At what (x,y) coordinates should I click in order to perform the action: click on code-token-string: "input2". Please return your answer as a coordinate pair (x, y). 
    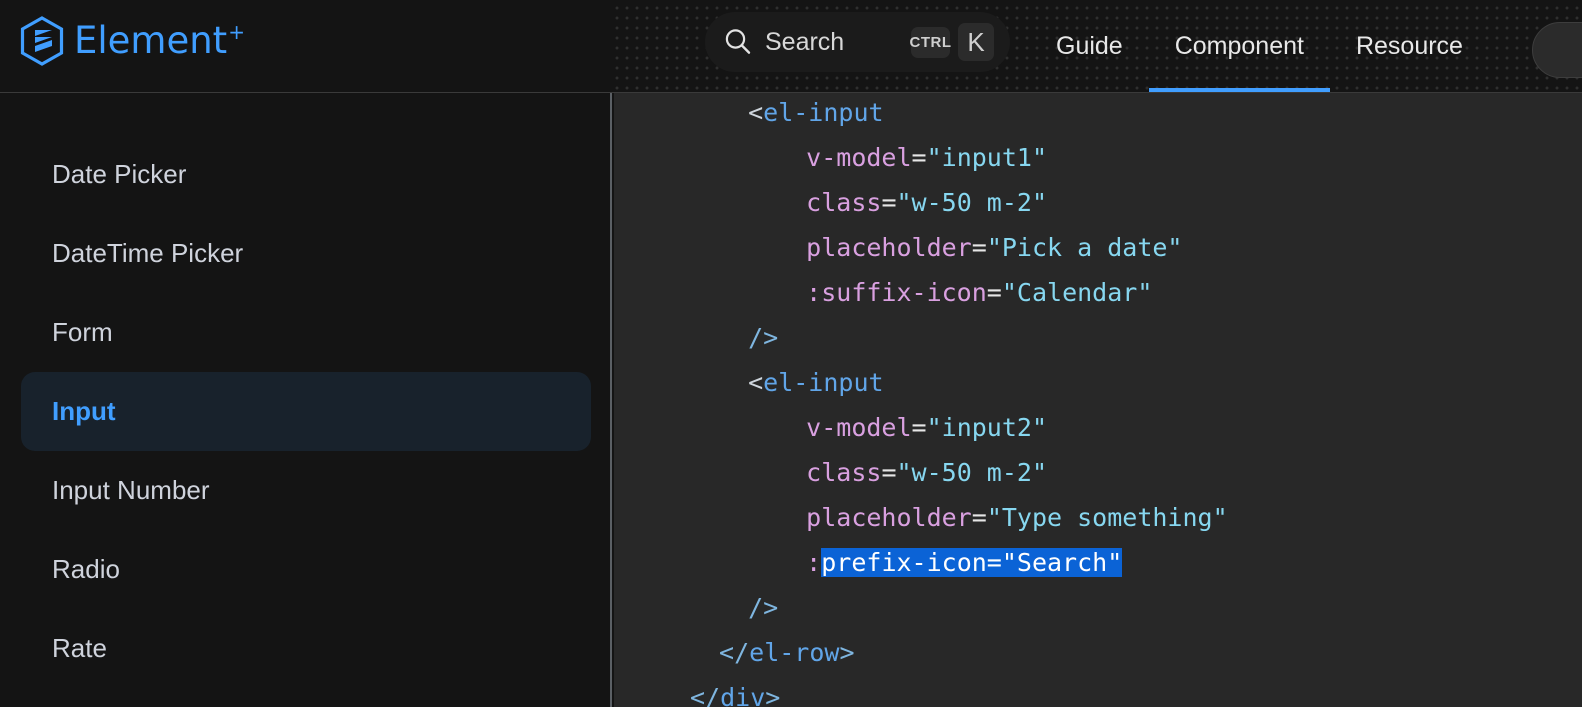
    Looking at the image, I should click on (987, 427).